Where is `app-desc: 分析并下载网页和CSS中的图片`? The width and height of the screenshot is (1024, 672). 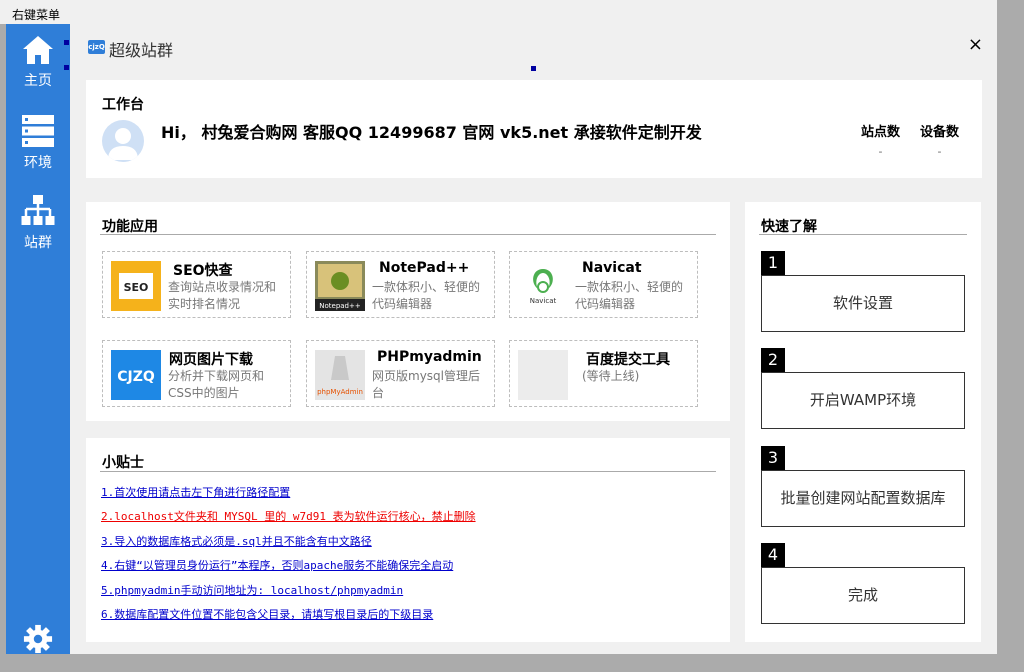 app-desc: 分析并下载网页和CSS中的图片 is located at coordinates (216, 384).